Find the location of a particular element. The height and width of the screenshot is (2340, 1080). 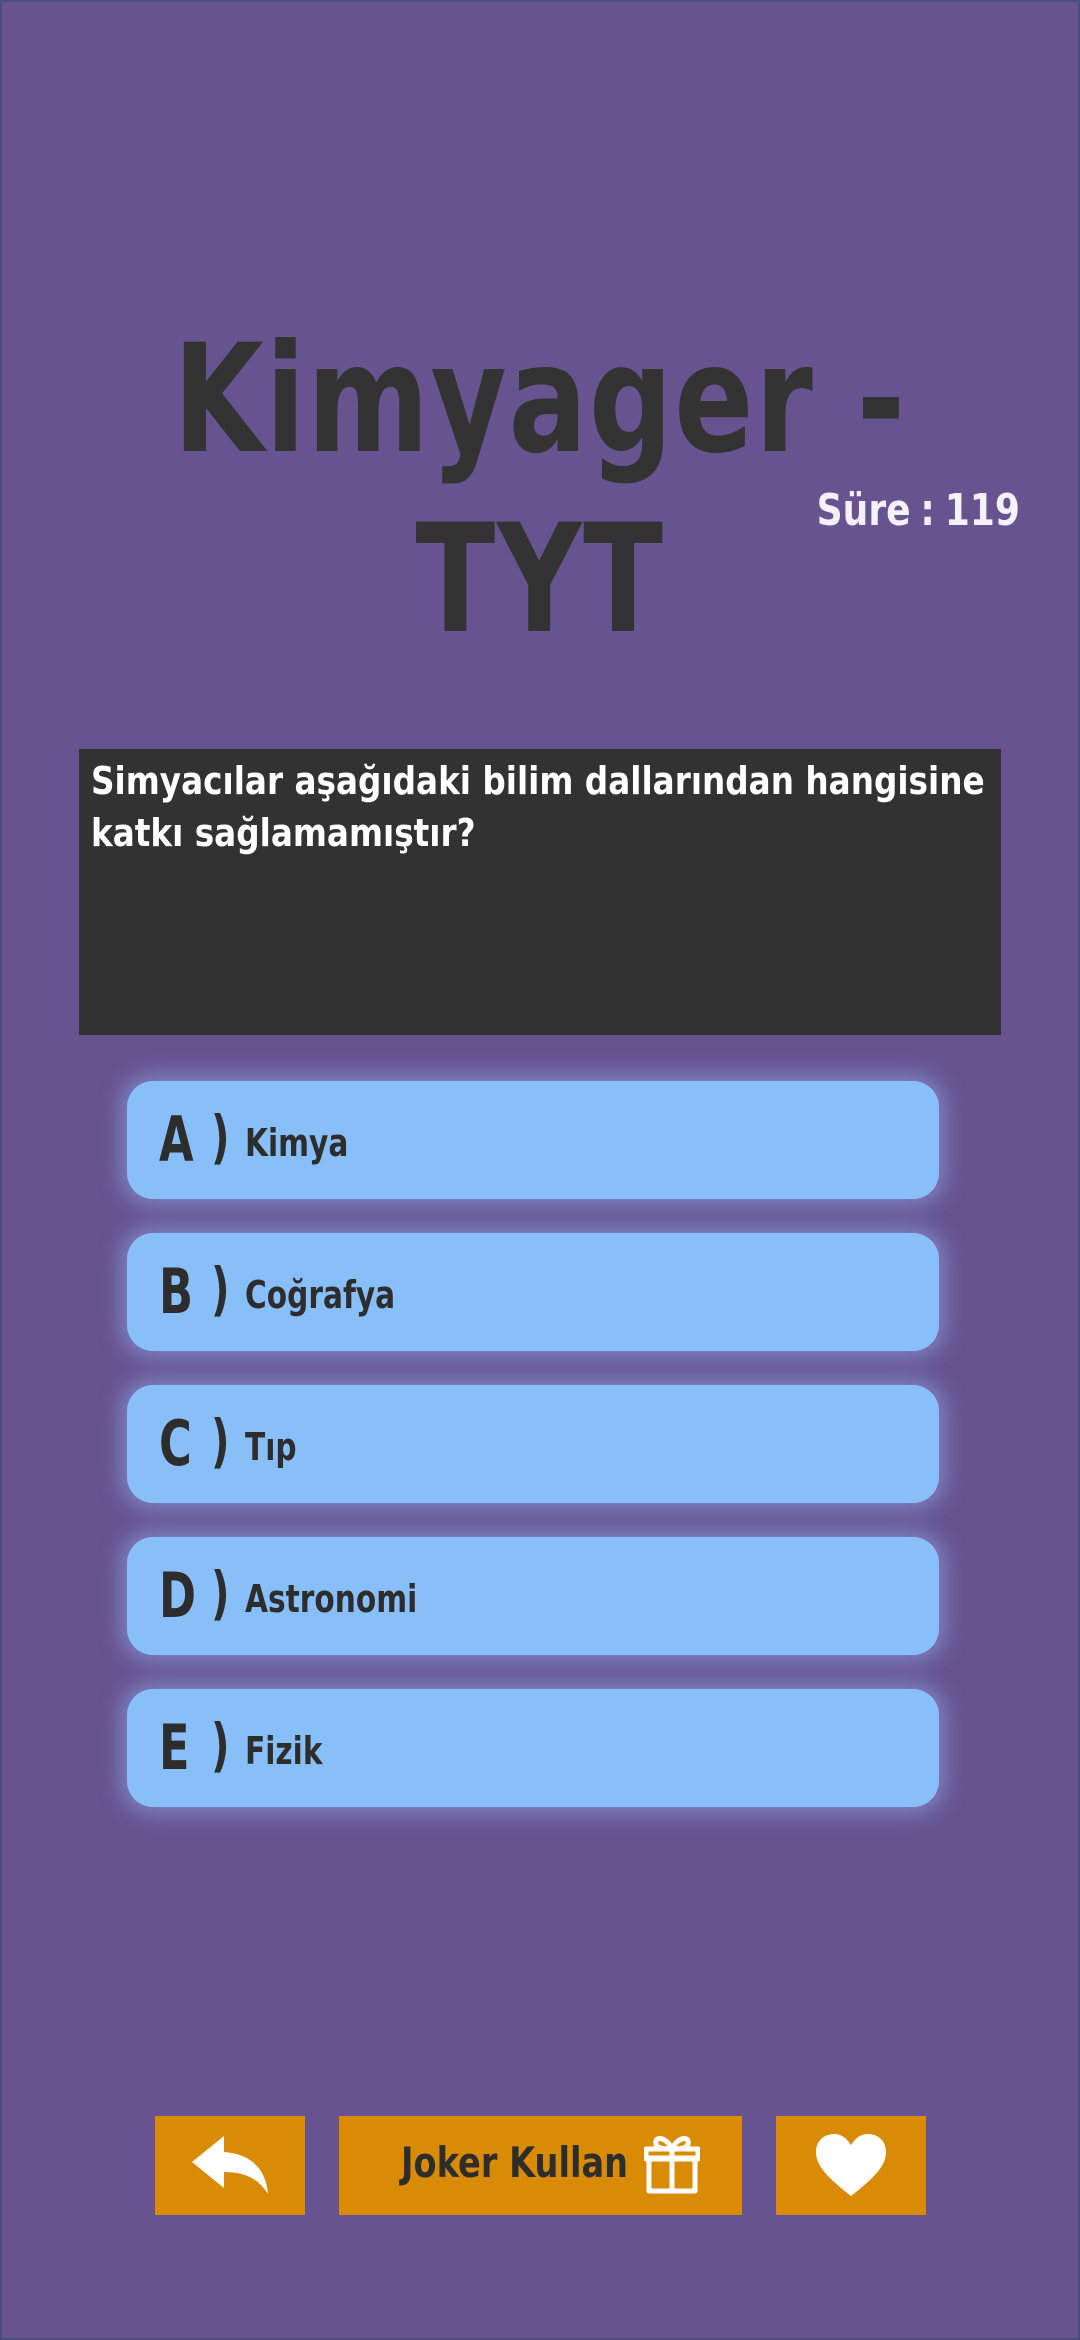

heart-icon is located at coordinates (851, 2165).